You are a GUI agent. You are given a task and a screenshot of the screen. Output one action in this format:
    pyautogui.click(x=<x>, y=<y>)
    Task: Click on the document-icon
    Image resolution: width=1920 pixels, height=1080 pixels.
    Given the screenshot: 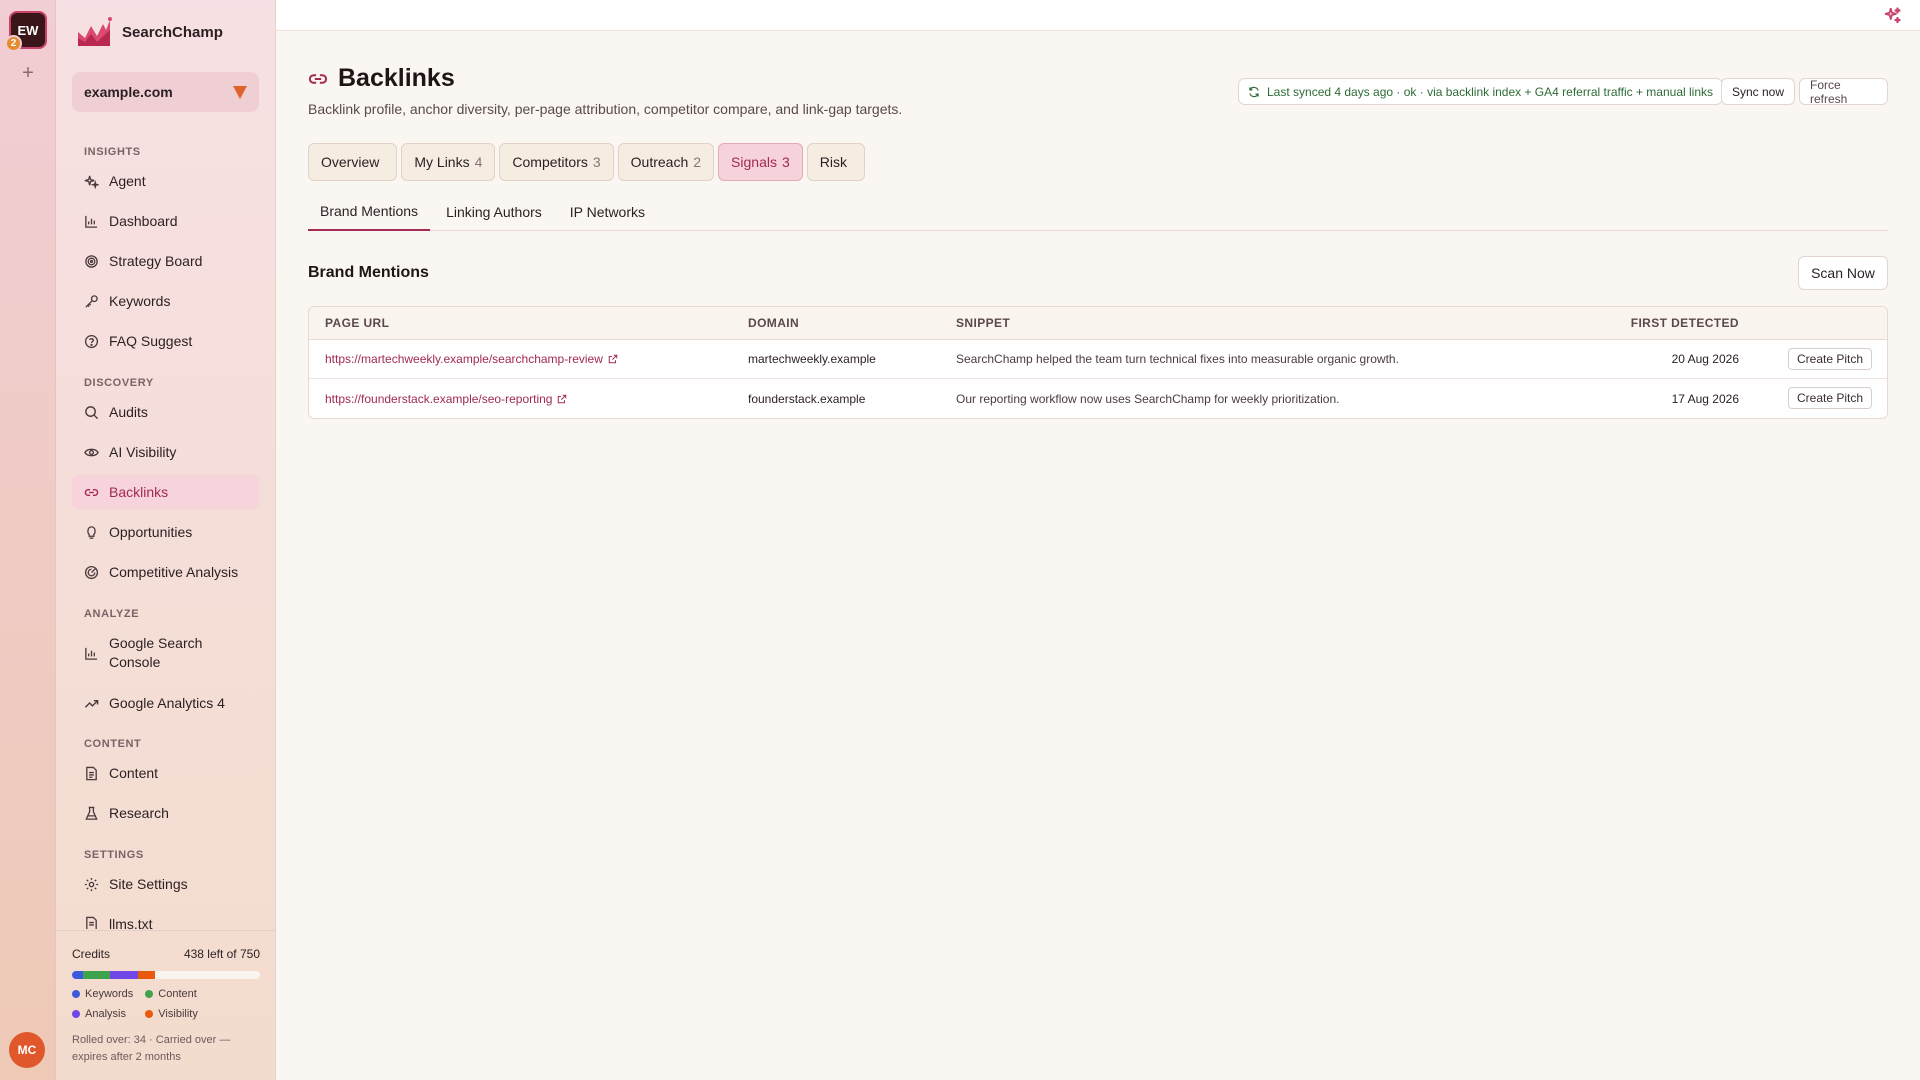 What is the action you would take?
    pyautogui.click(x=91, y=922)
    